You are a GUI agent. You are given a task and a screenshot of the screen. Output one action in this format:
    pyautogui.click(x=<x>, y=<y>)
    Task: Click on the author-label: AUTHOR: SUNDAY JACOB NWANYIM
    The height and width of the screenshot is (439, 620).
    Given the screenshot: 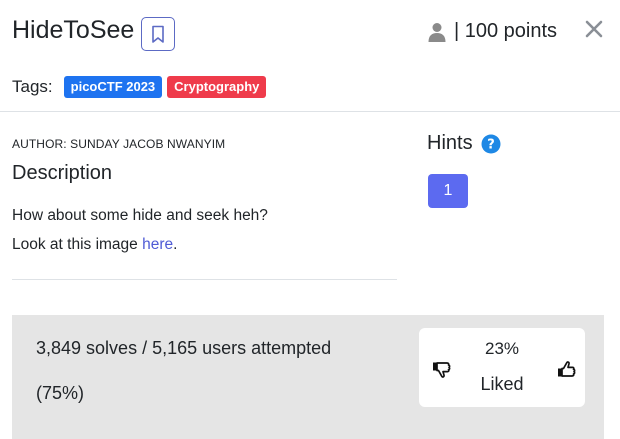 What is the action you would take?
    pyautogui.click(x=119, y=144)
    